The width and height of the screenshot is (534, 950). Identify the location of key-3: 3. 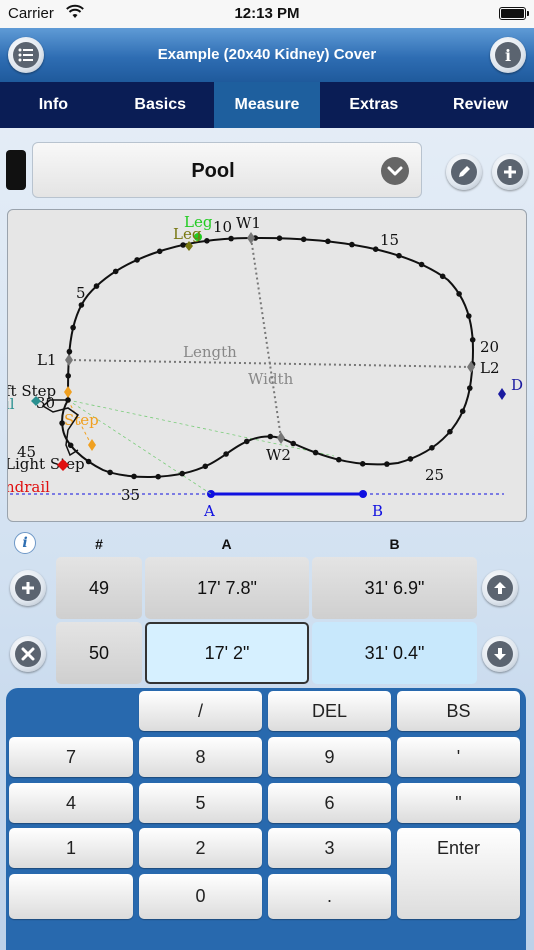
(329, 848).